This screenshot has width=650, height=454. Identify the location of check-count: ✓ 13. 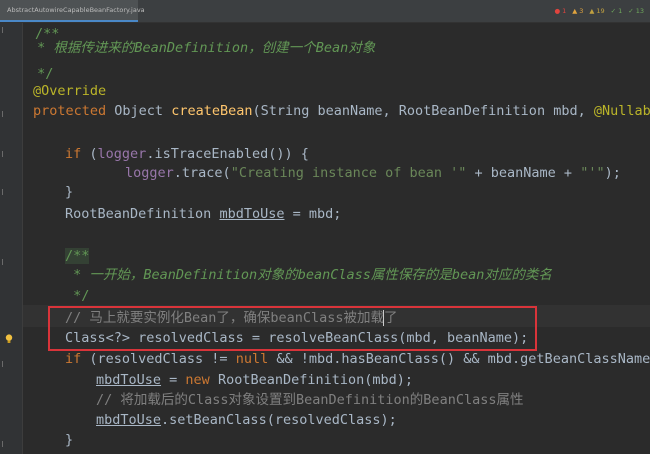
(636, 11).